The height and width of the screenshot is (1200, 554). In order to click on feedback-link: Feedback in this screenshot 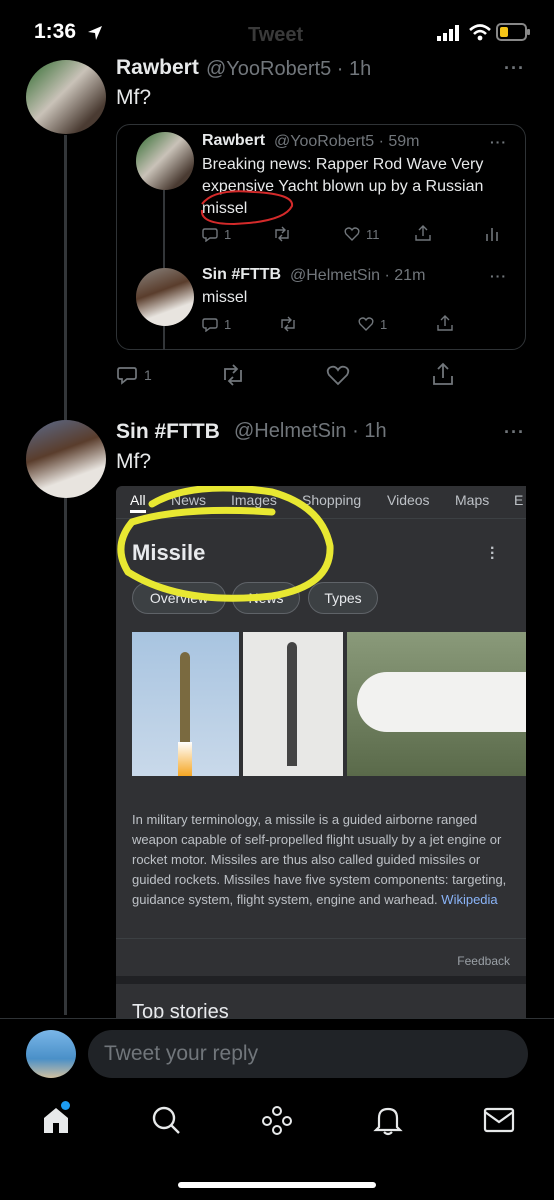, I will do `click(483, 961)`.